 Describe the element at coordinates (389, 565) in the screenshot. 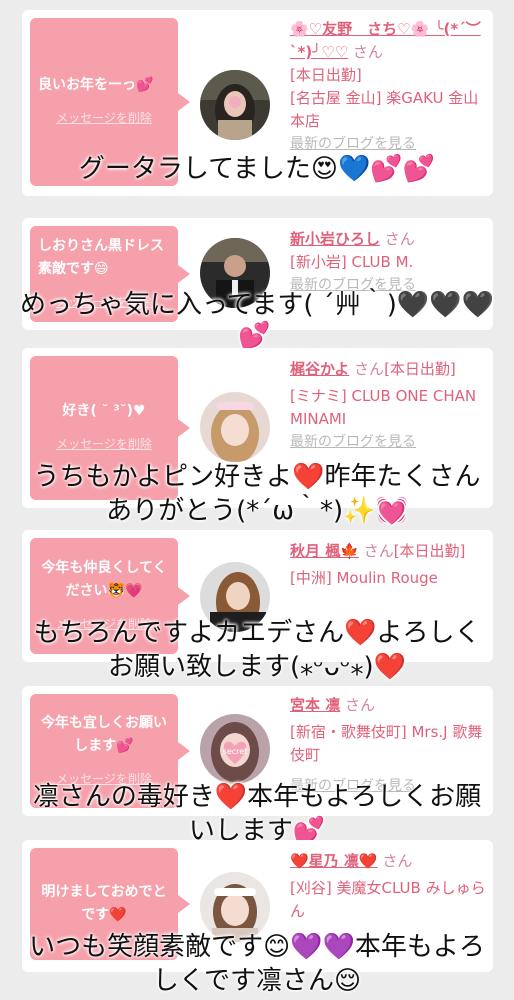

I see `user-info: 秋月 楓🍁 さん[本日出勤] [中洲] Moulin Rouge` at that location.